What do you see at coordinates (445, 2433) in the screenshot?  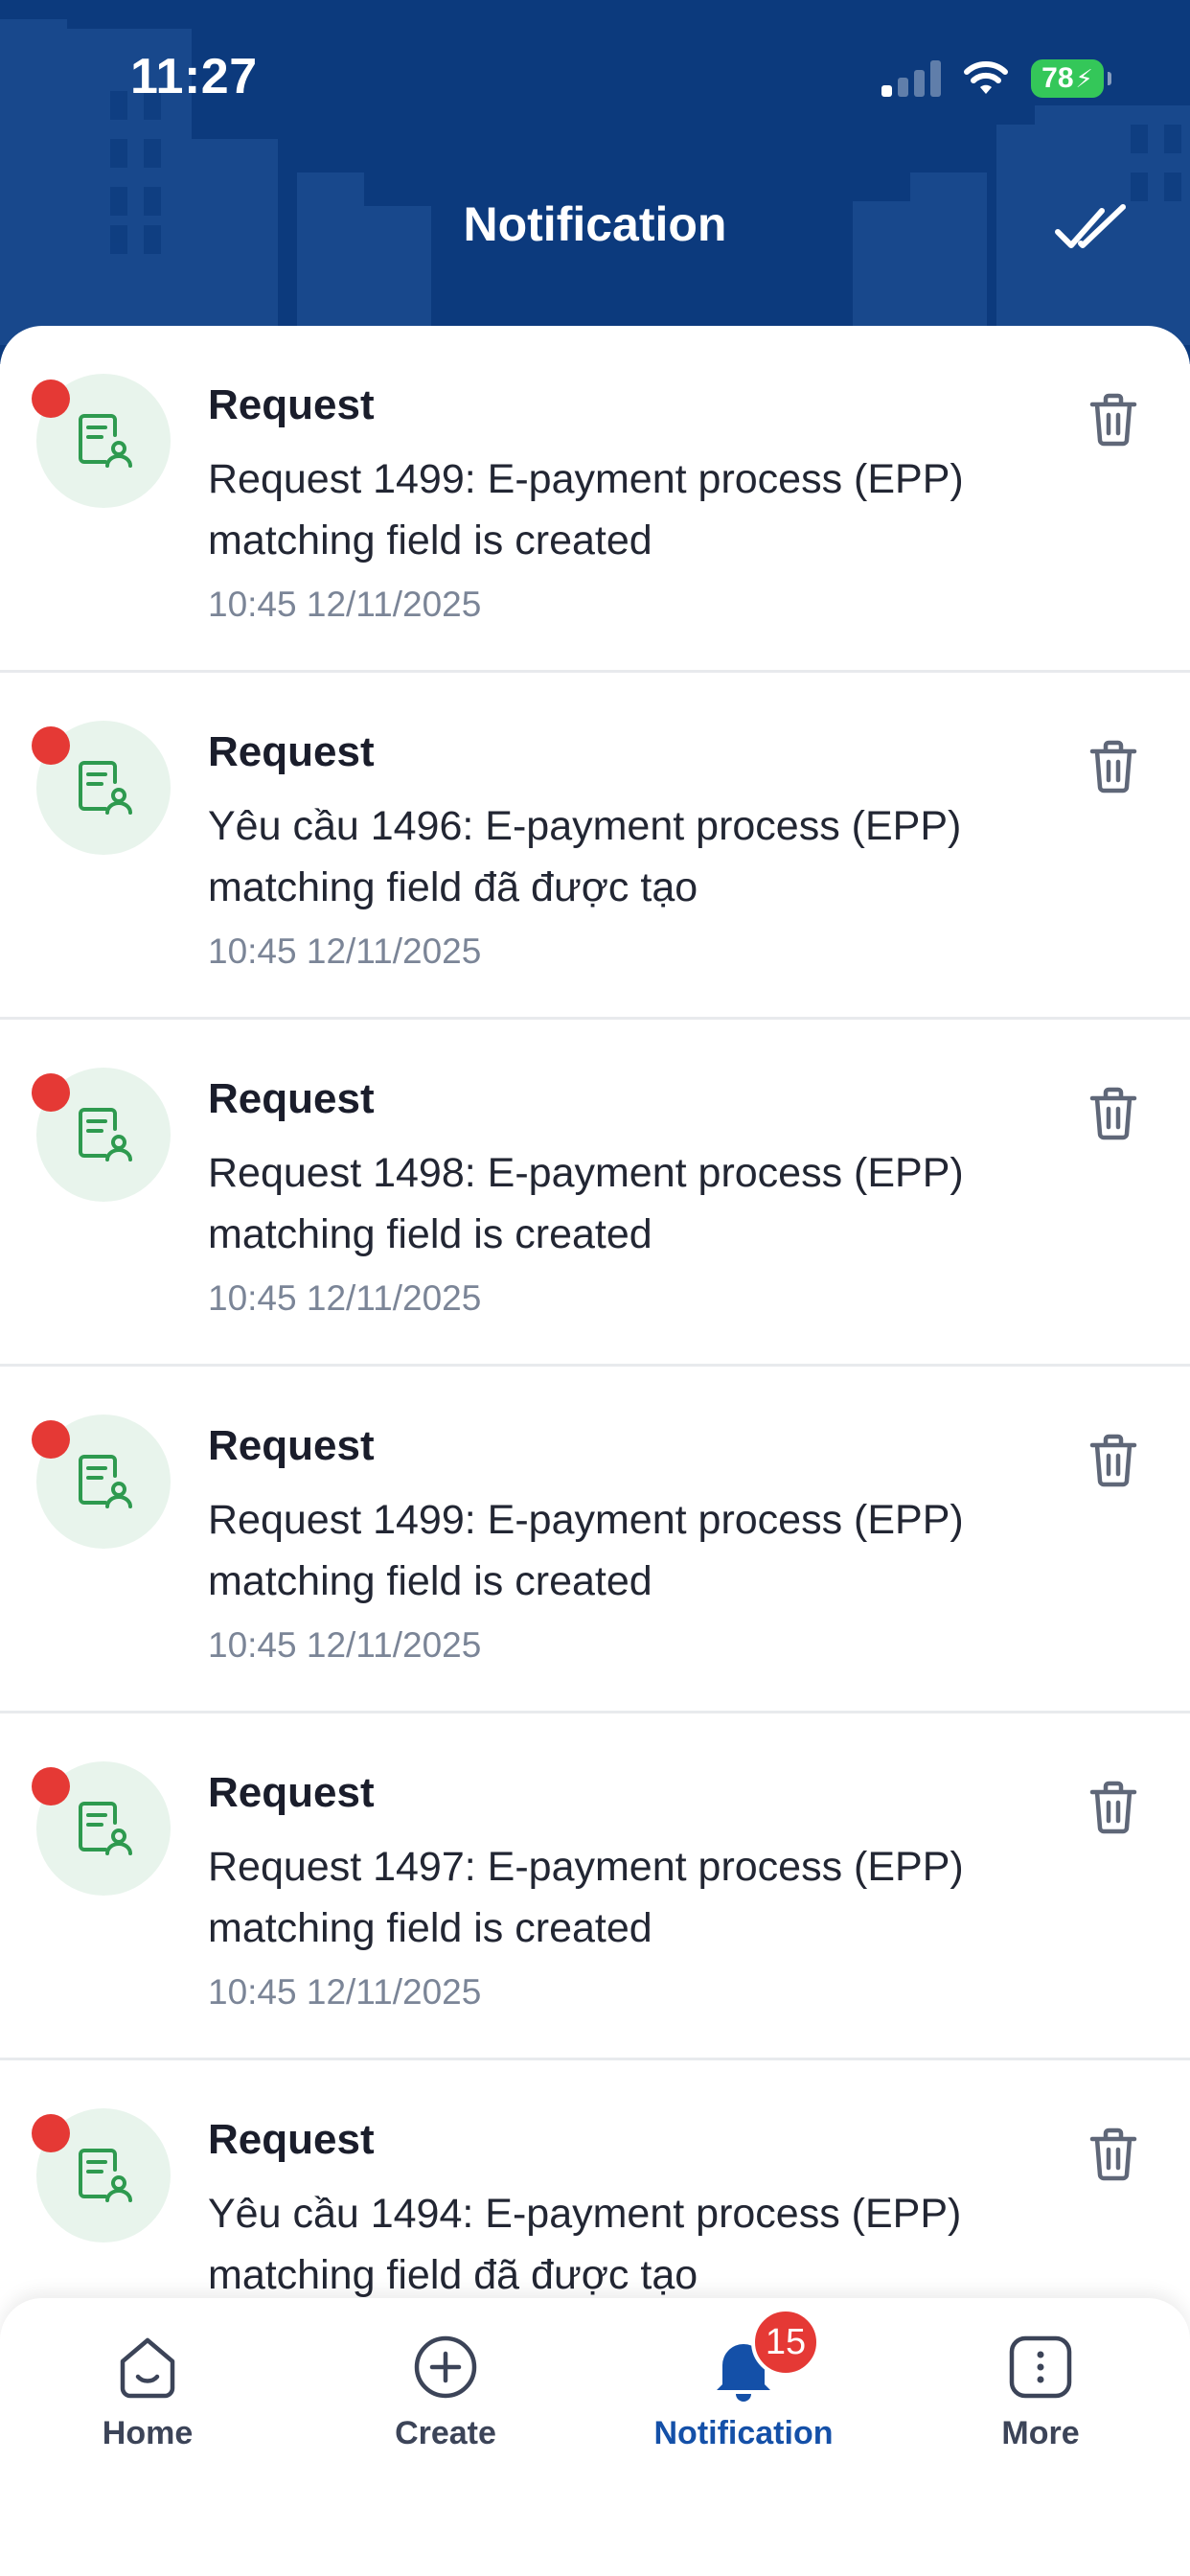 I see `nav-create-label: Create` at bounding box center [445, 2433].